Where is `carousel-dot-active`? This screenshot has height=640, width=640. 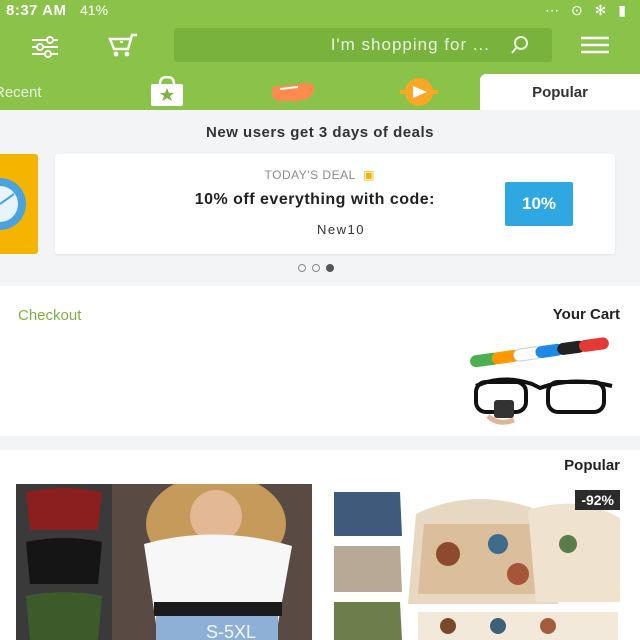 carousel-dot-active is located at coordinates (330, 268).